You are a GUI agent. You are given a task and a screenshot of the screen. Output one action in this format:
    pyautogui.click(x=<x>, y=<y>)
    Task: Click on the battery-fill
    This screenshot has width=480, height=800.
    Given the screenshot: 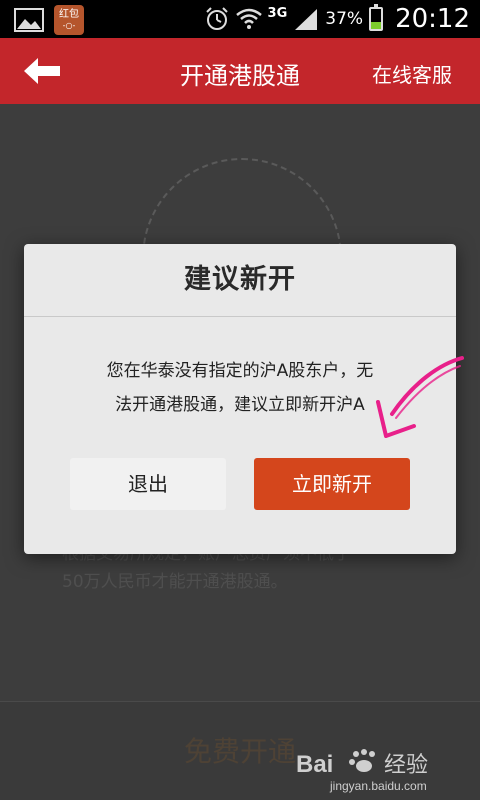 What is the action you would take?
    pyautogui.click(x=376, y=25)
    